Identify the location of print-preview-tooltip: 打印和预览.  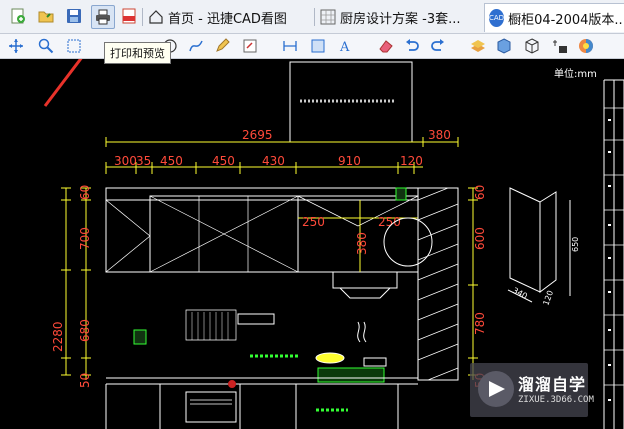
(137, 53).